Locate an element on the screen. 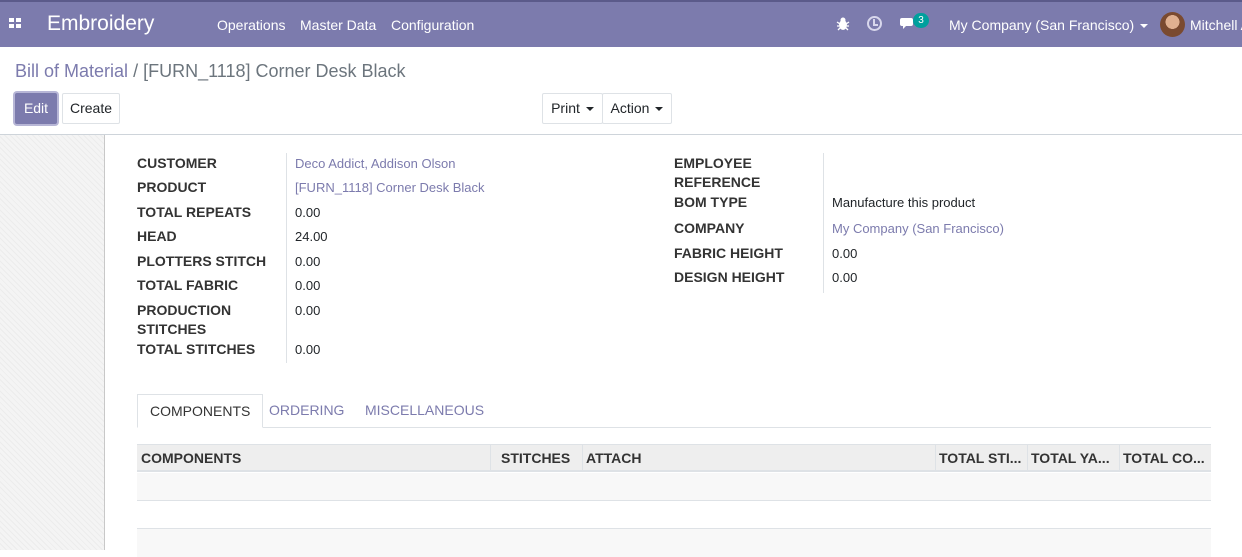  production-stitches-value: 0.00 is located at coordinates (308, 310).